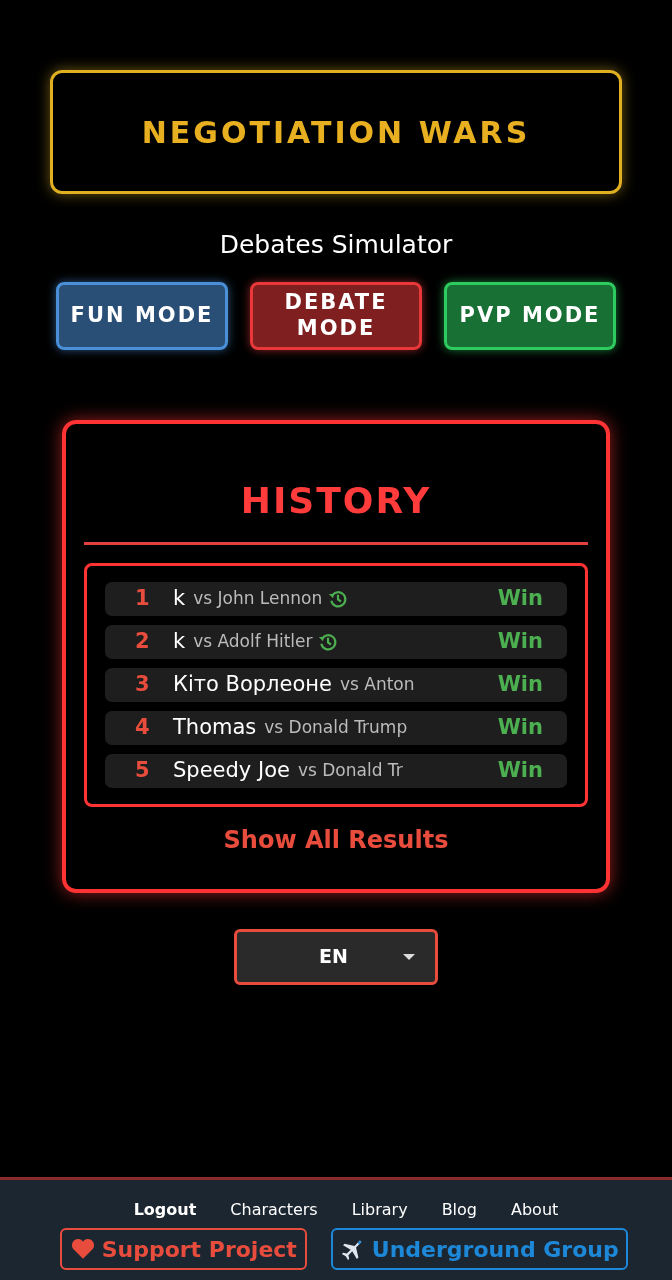  Describe the element at coordinates (215, 727) in the screenshot. I see `player-name: Thomas` at that location.